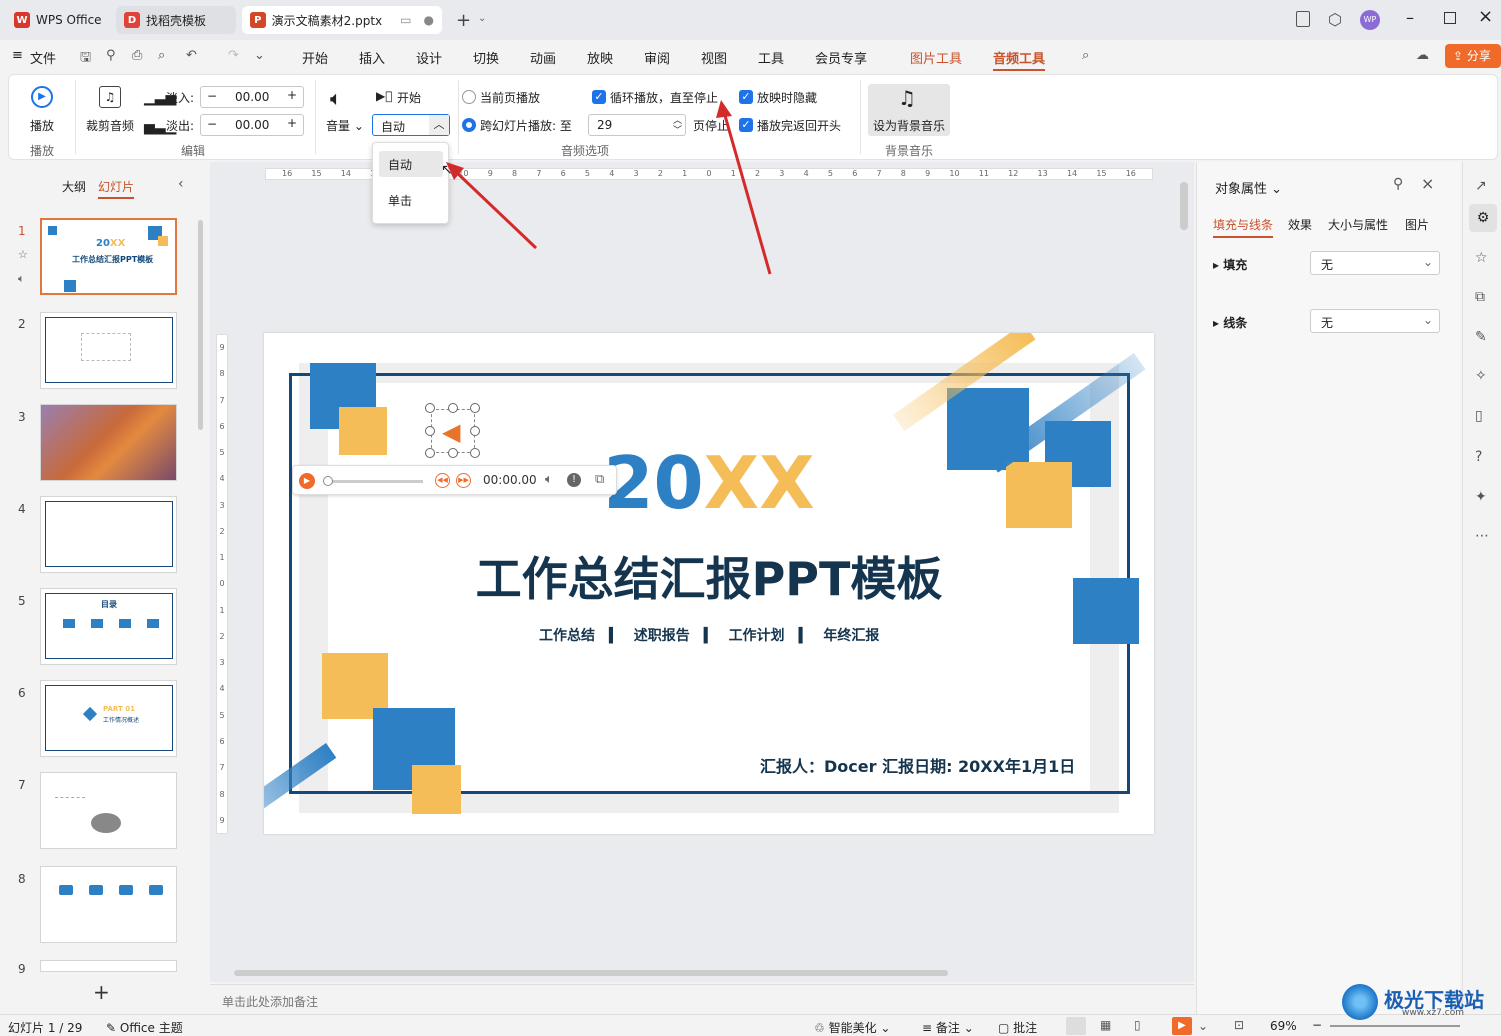 The width and height of the screenshot is (1501, 1036). Describe the element at coordinates (600, 57) in the screenshot. I see `menu-slideshow: 放映` at that location.